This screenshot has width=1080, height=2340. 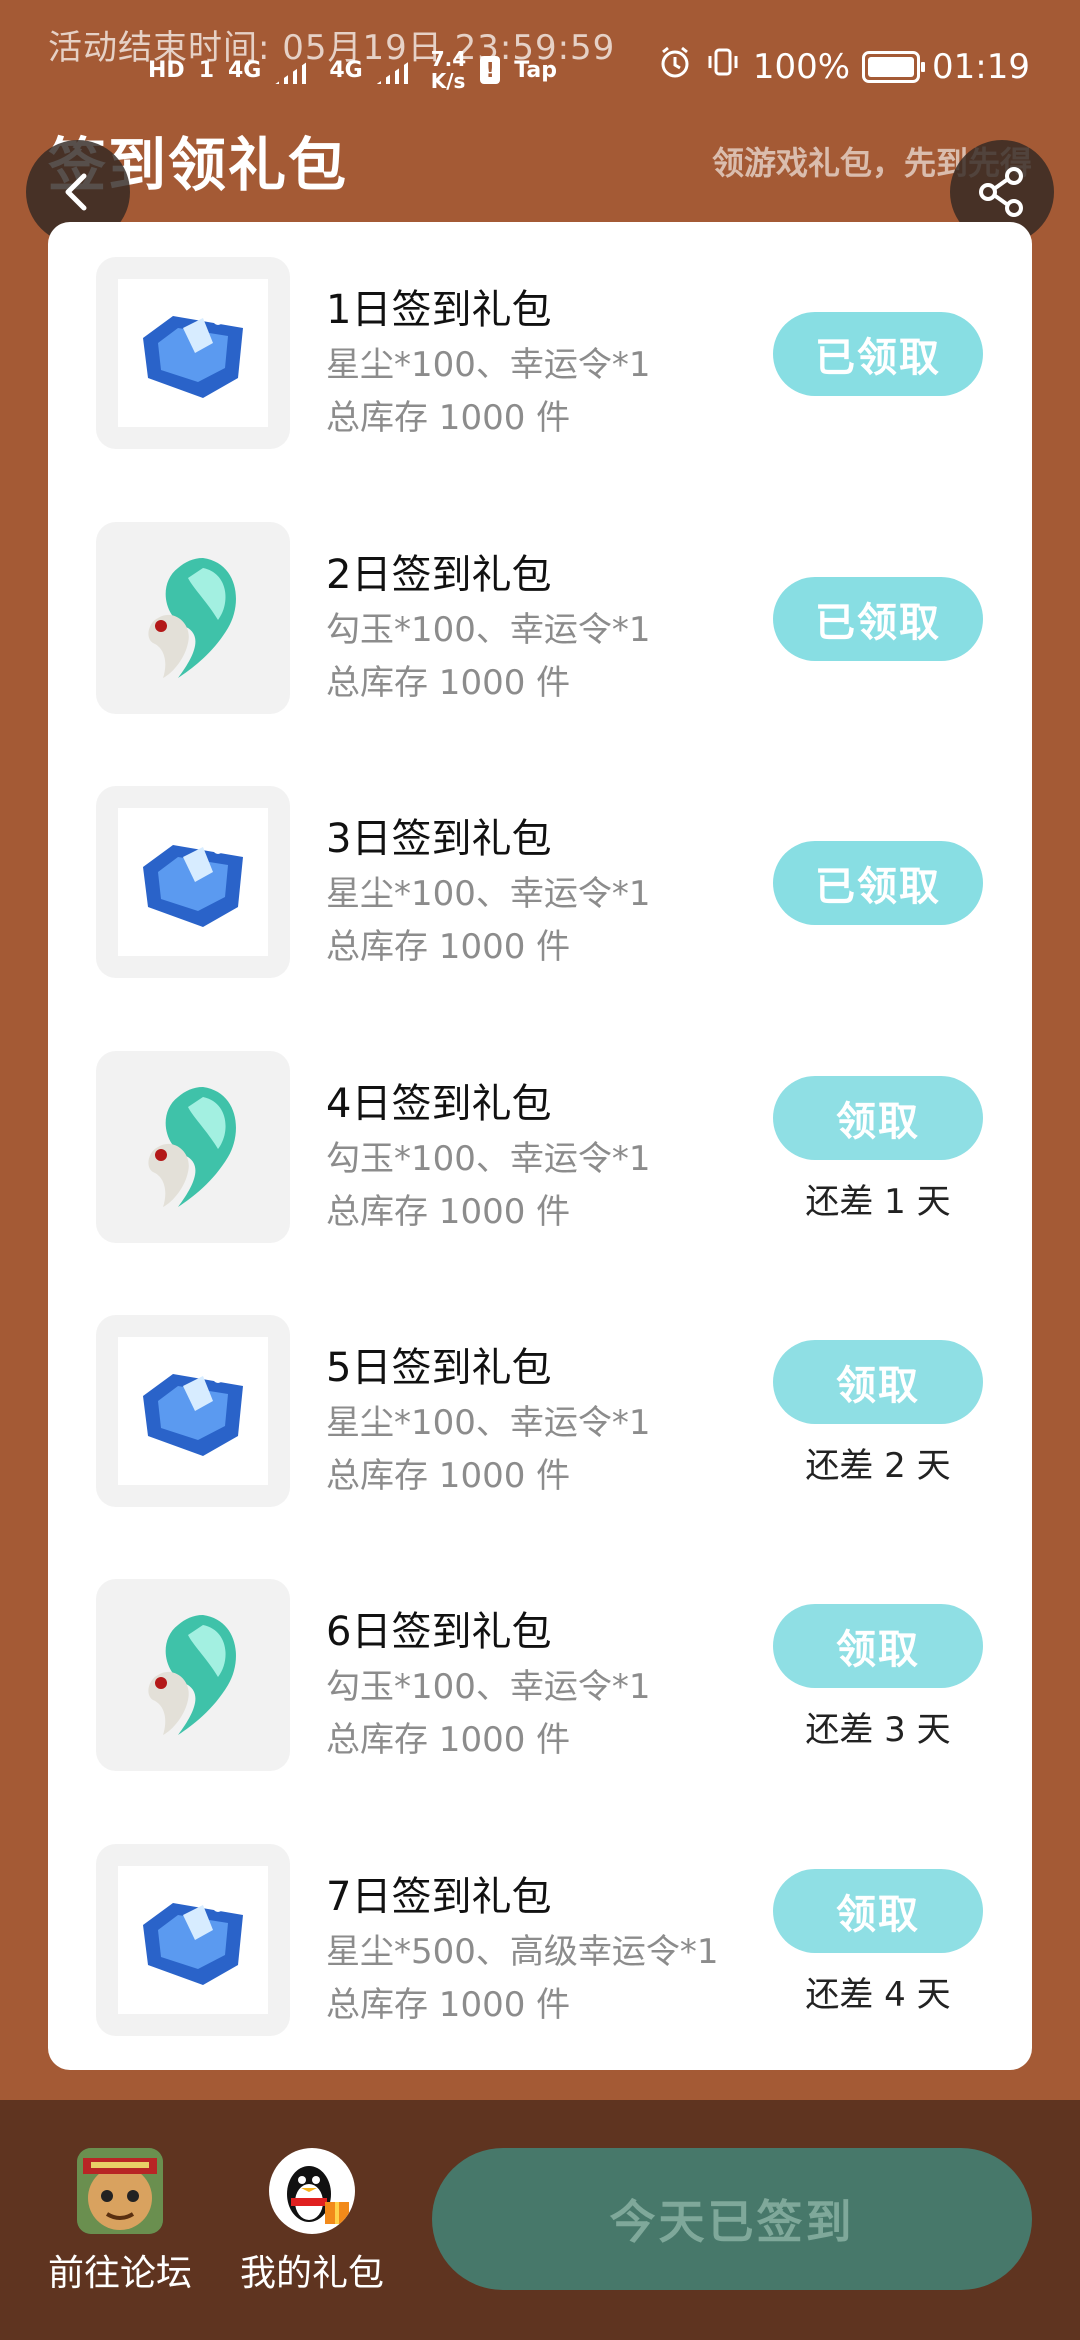 What do you see at coordinates (439, 1104) in the screenshot?
I see `gift-title: 4日签到礼包` at bounding box center [439, 1104].